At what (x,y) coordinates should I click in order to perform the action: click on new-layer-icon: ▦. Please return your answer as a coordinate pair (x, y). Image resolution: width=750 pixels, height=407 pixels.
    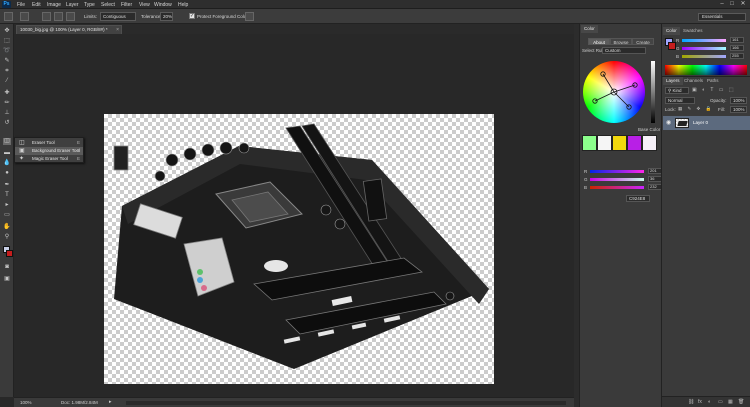
    Looking at the image, I should click on (730, 402).